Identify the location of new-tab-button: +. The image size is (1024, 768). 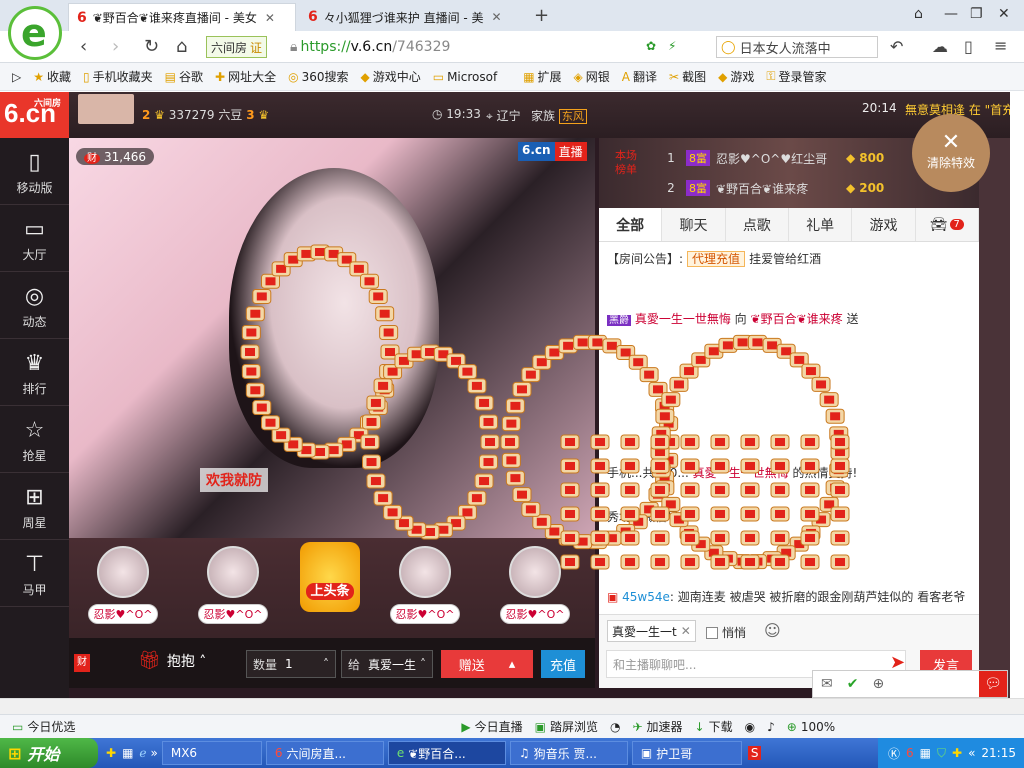
(541, 15).